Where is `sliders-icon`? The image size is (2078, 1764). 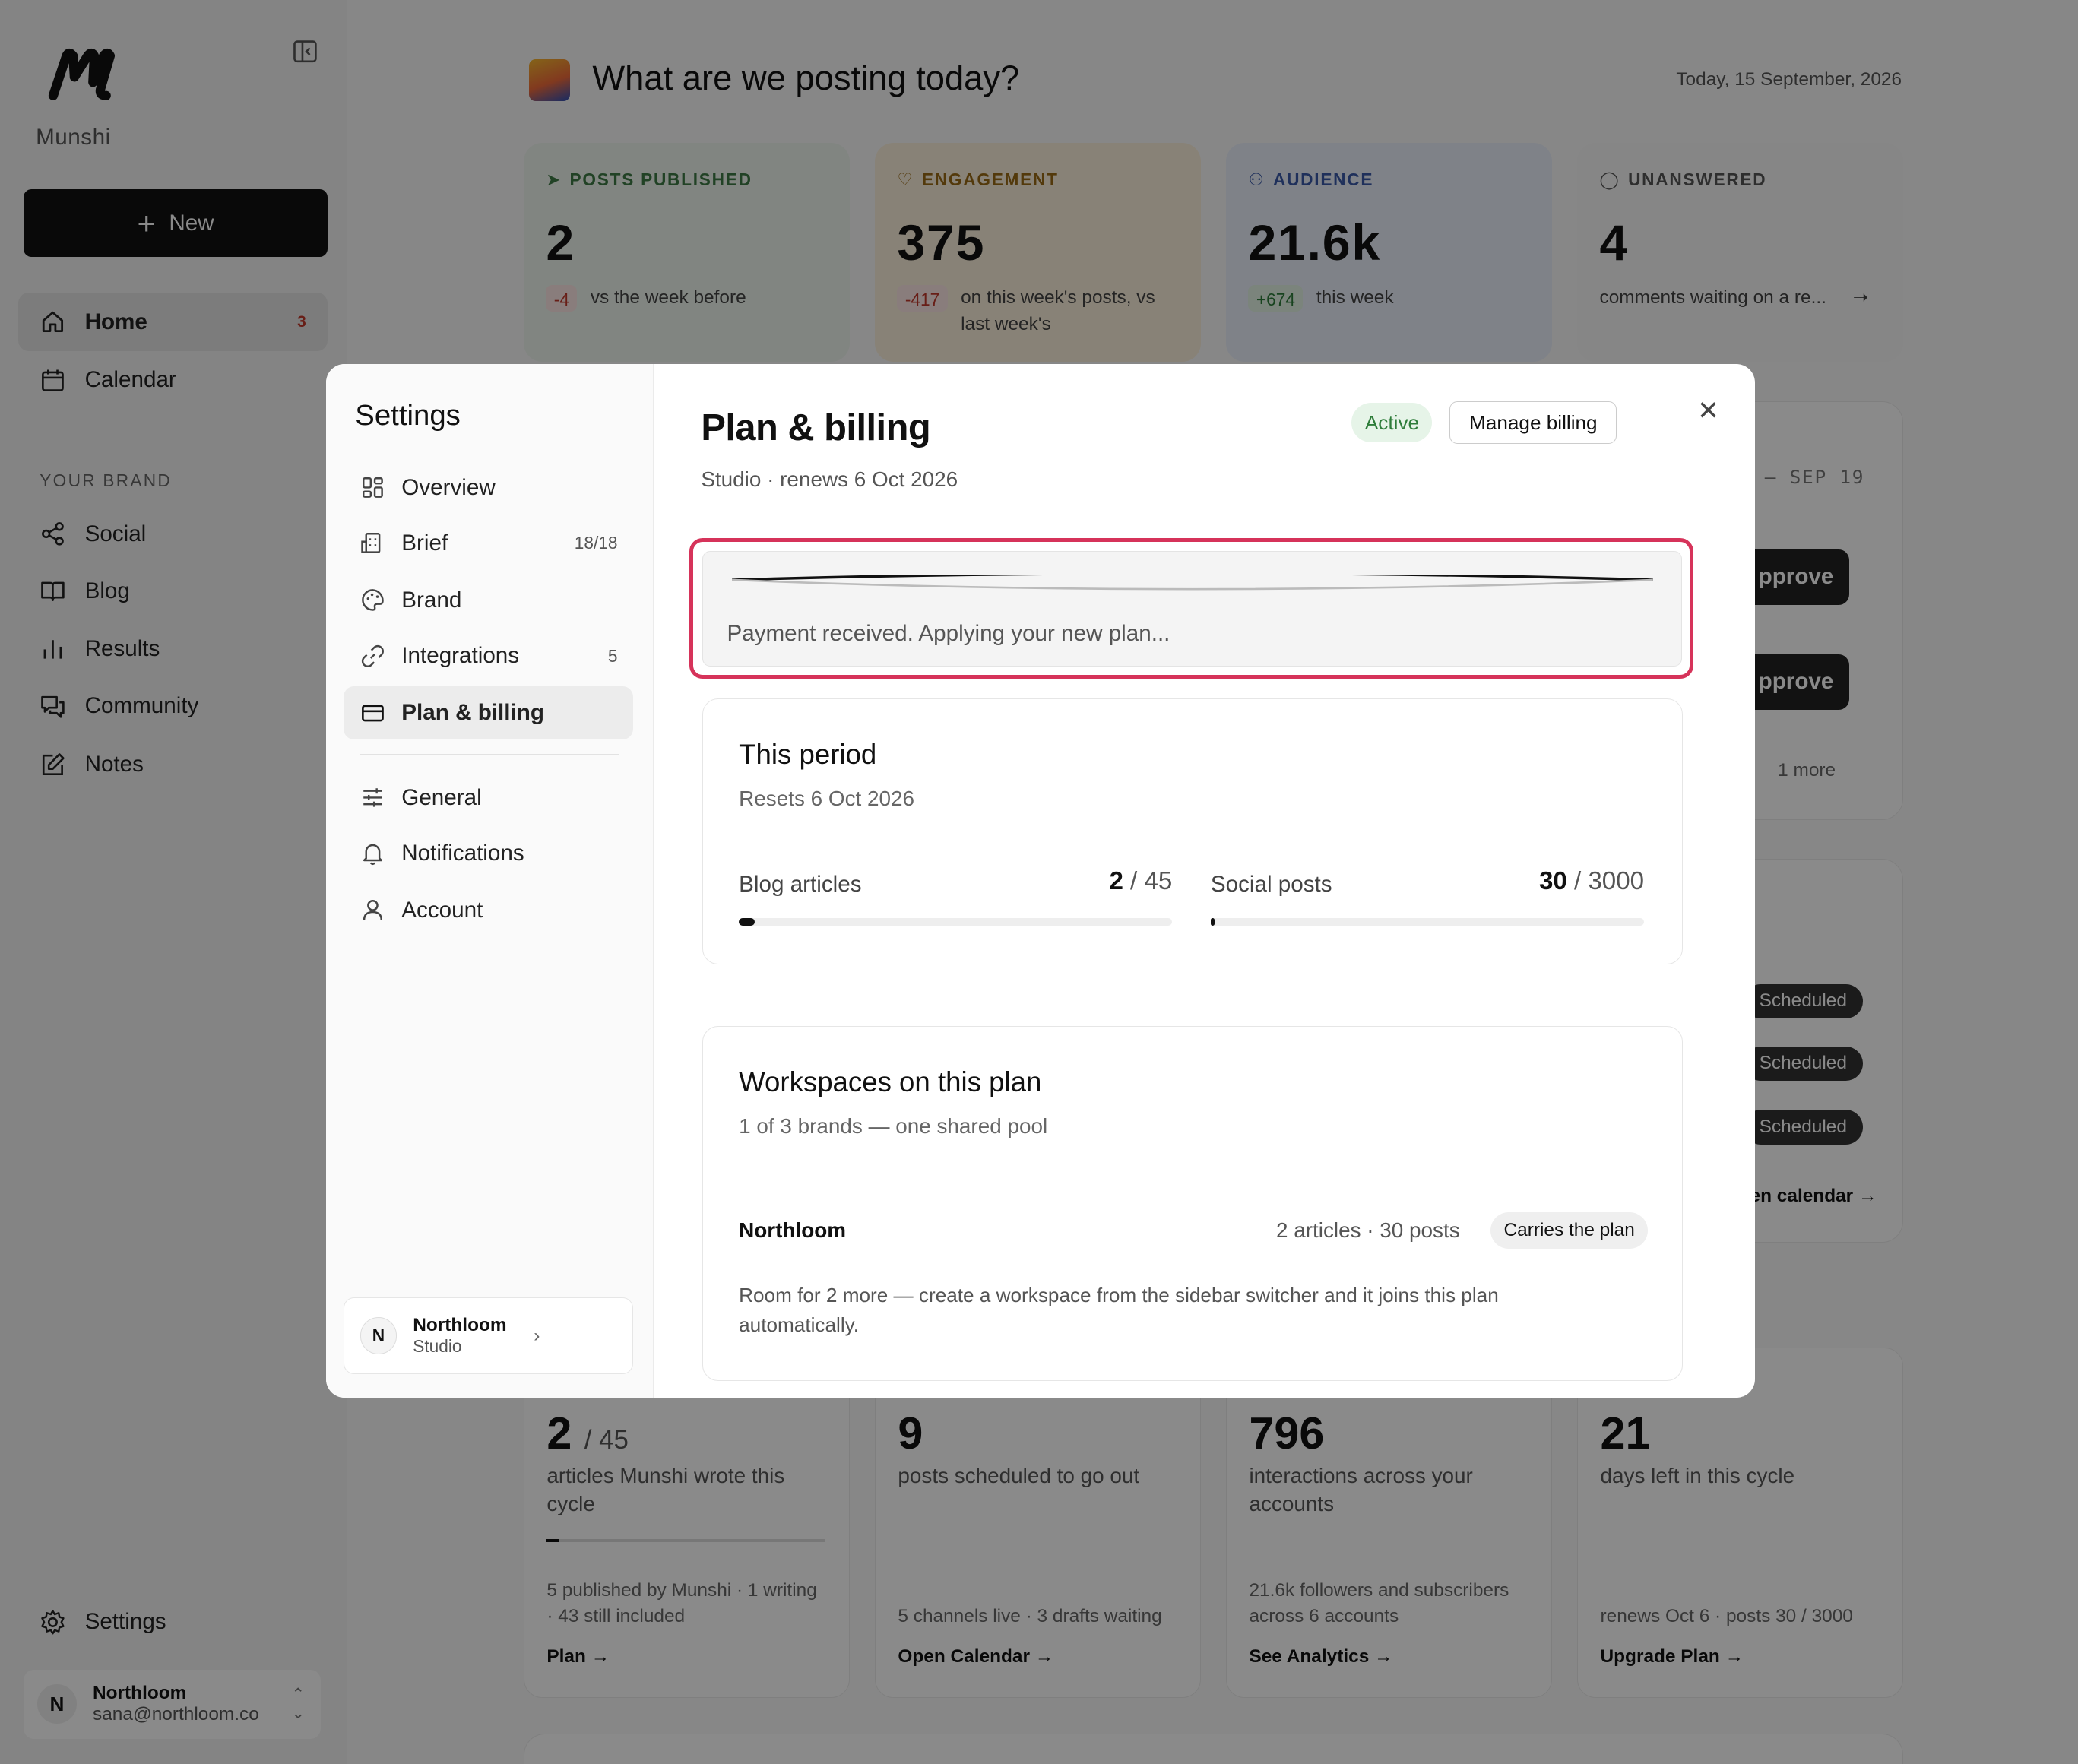 sliders-icon is located at coordinates (372, 797).